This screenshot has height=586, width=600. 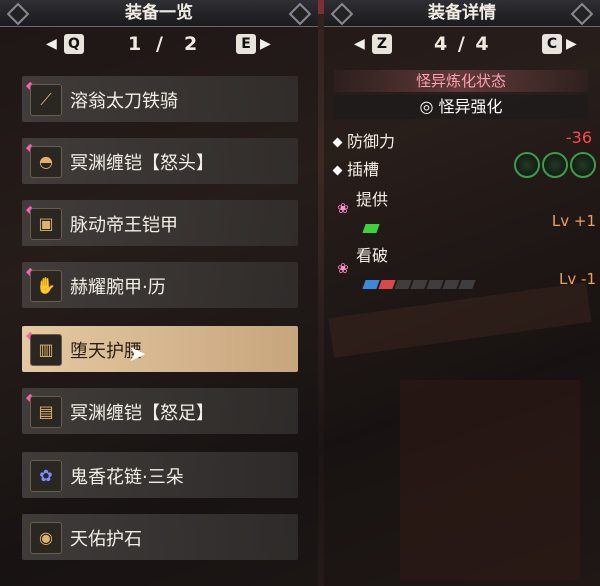 What do you see at coordinates (160, 537) in the screenshot?
I see `list-item: ◉ 天佑护石` at bounding box center [160, 537].